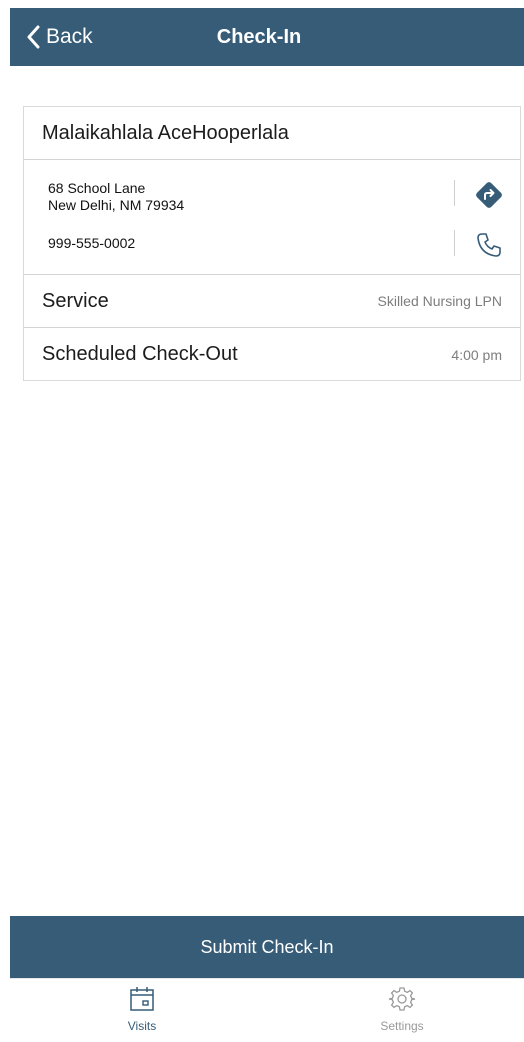 Image resolution: width=524 pixels, height=1042 pixels. Describe the element at coordinates (272, 301) in the screenshot. I see `service-row: Service Skilled Nursing LPN` at that location.